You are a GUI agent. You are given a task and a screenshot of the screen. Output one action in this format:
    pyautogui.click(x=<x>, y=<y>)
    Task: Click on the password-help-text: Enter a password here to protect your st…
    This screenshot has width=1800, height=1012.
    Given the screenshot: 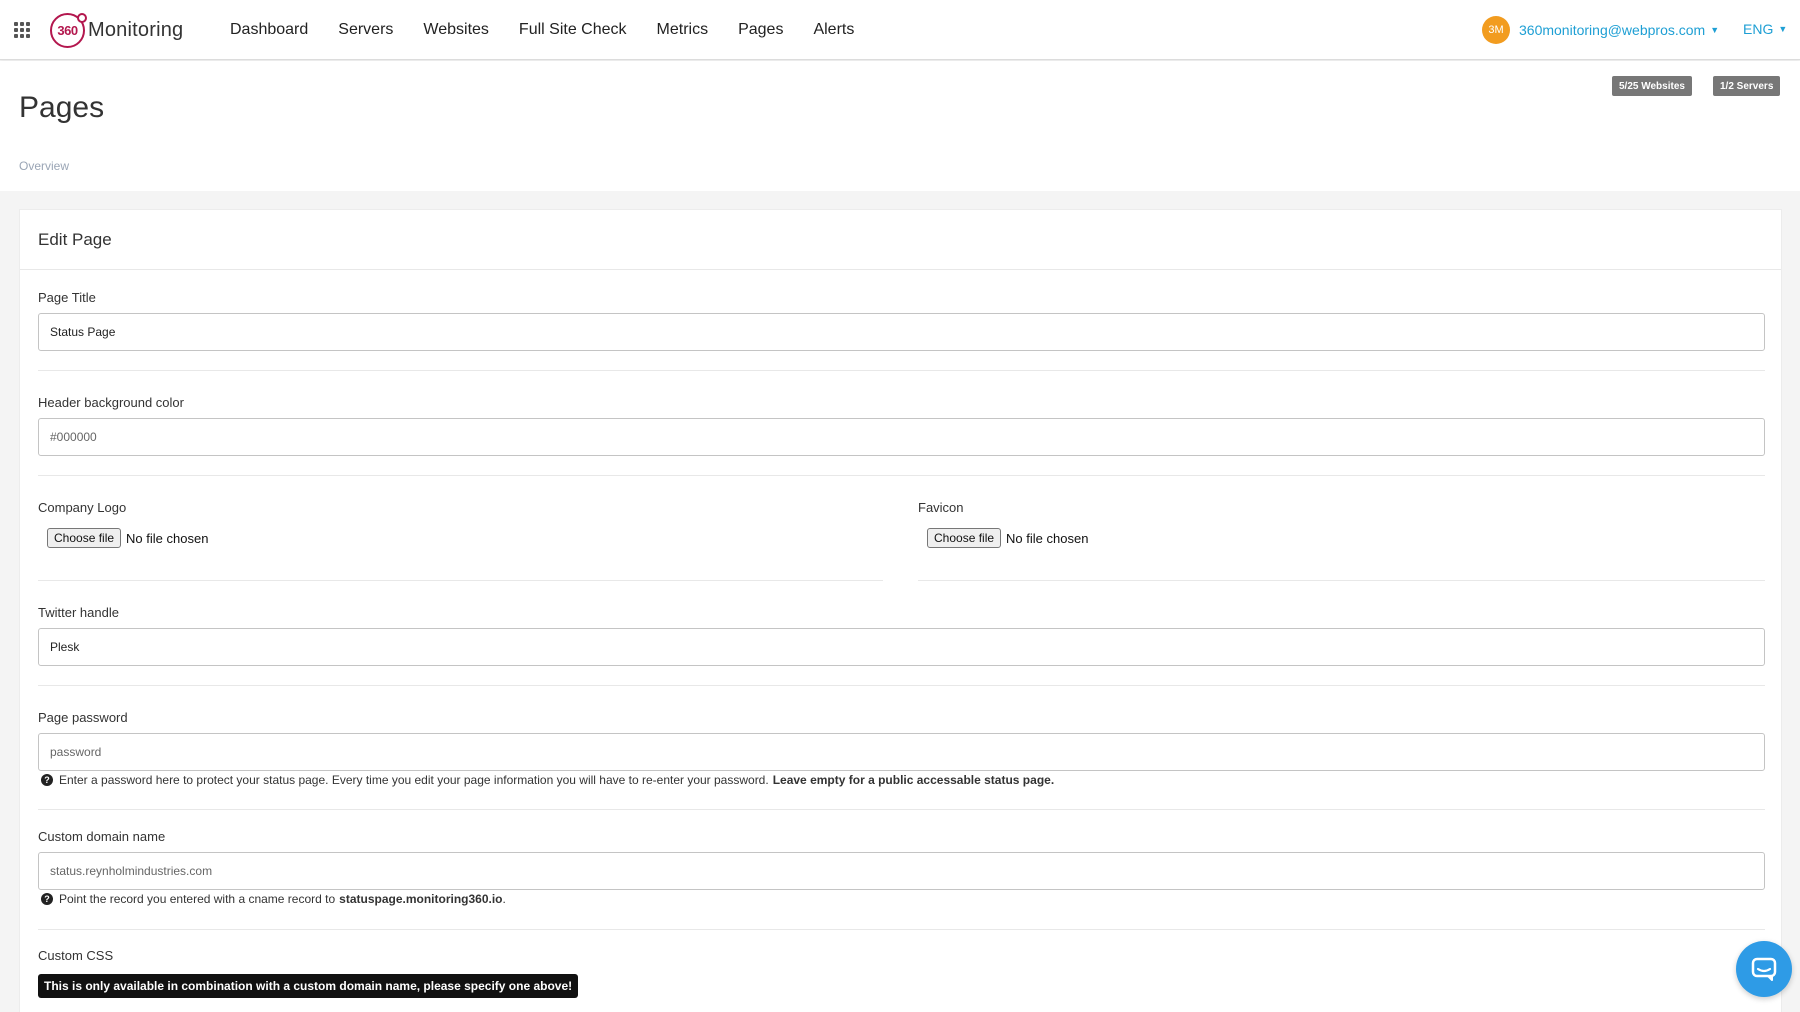 What is the action you would take?
    pyautogui.click(x=414, y=780)
    